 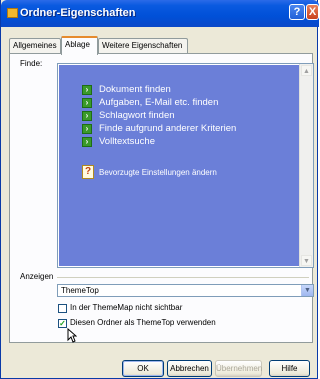 What do you see at coordinates (158, 172) in the screenshot?
I see `settings-link-label: Bevorzugte Einstellungen ändern` at bounding box center [158, 172].